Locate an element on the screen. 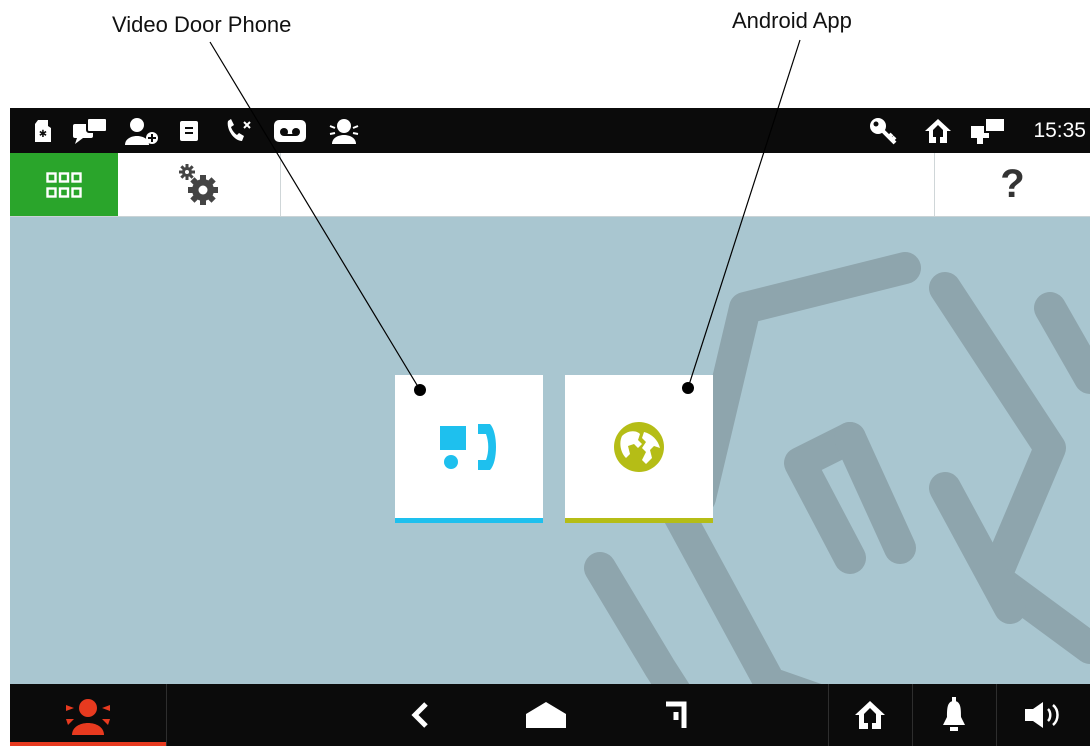 This screenshot has height=746, width=1090. video-door-phone-accent is located at coordinates (469, 520).